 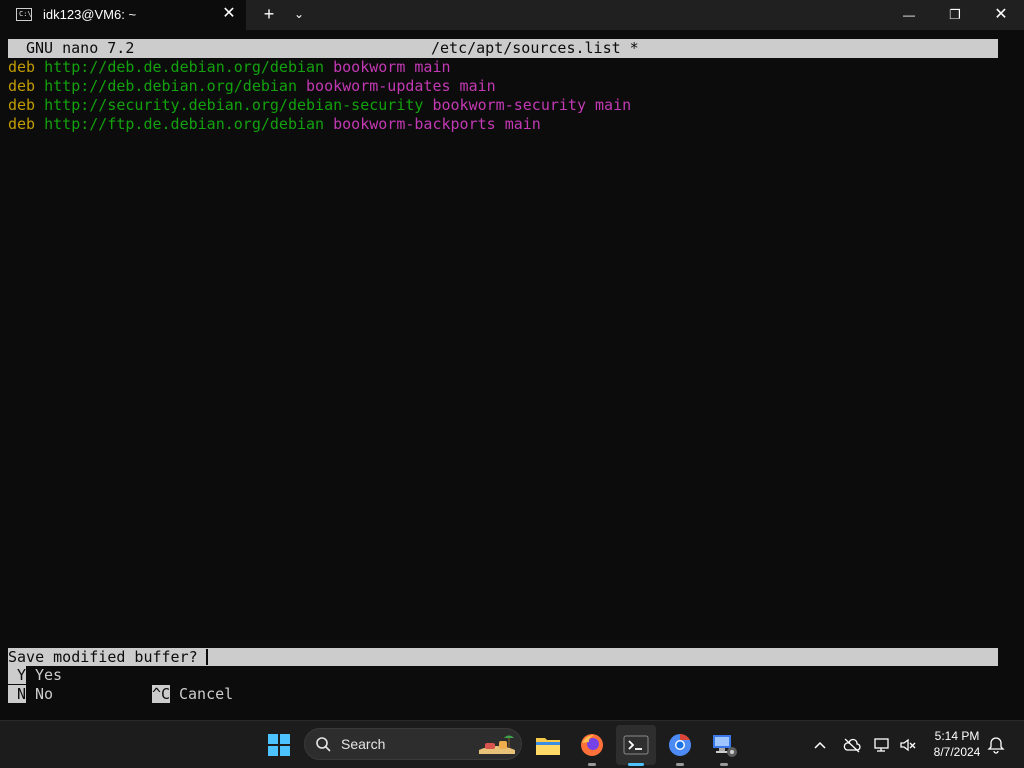 I want to click on maximize-button: ❐, so click(x=955, y=15).